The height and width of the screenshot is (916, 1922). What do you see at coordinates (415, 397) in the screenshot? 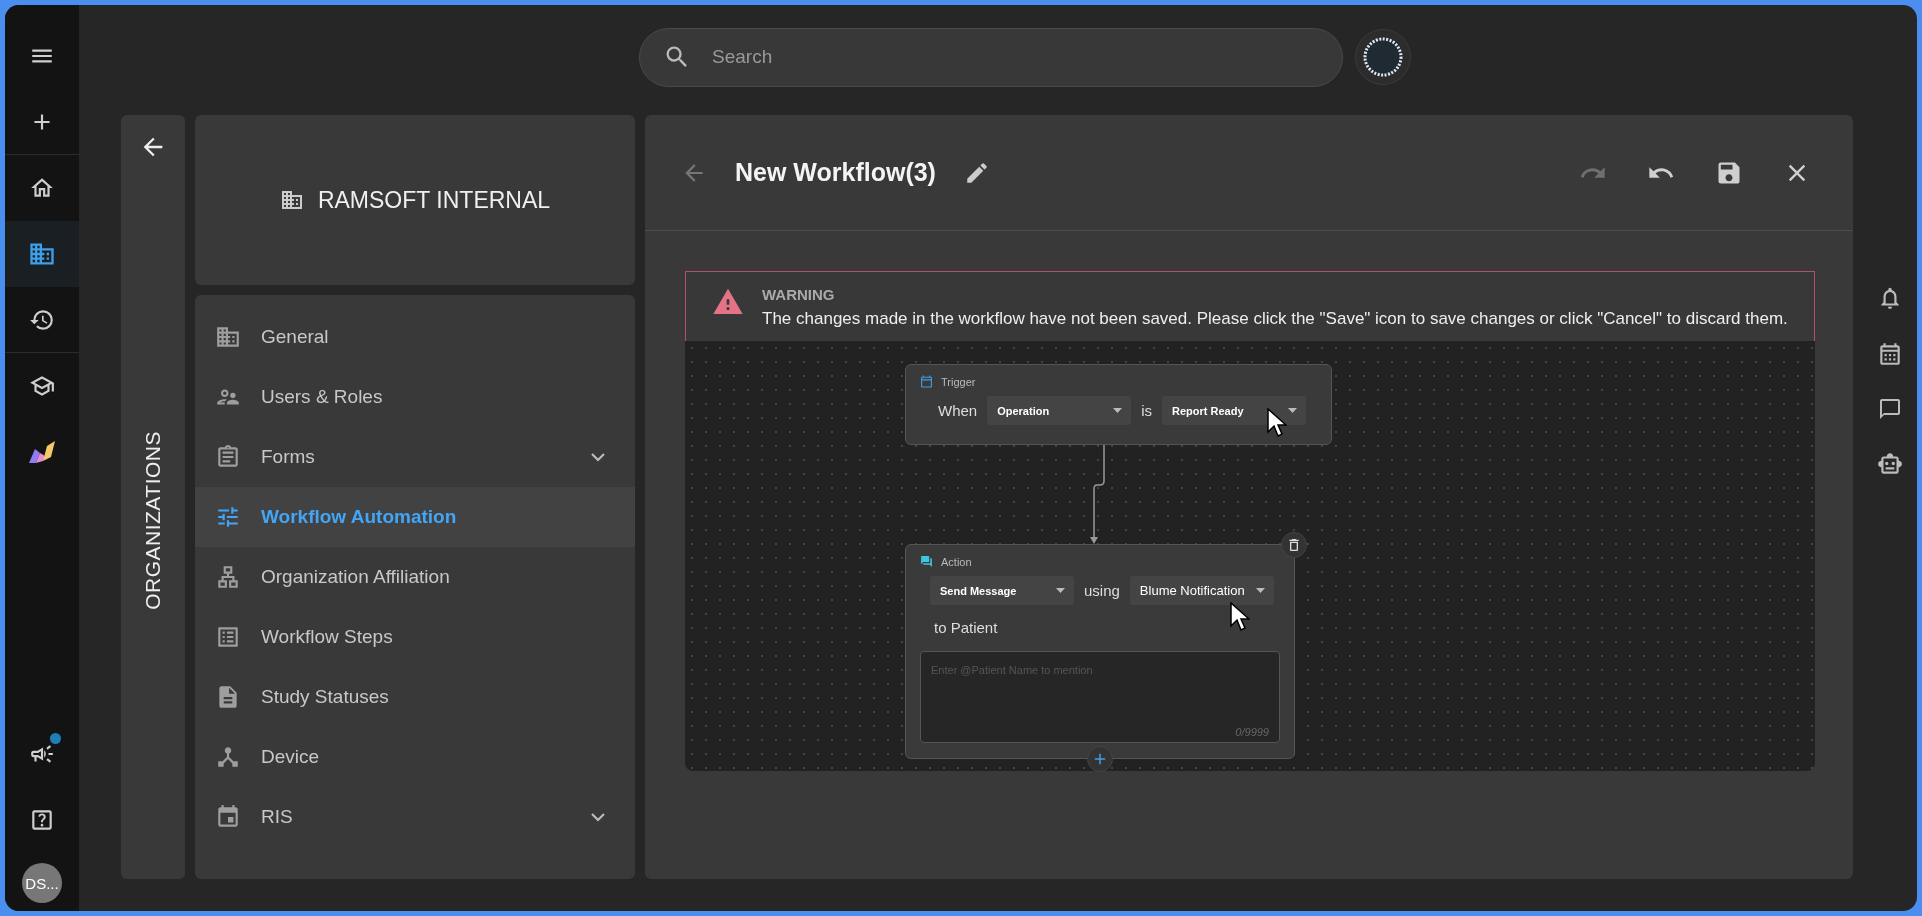
I see `menu-item: Users & Roles` at bounding box center [415, 397].